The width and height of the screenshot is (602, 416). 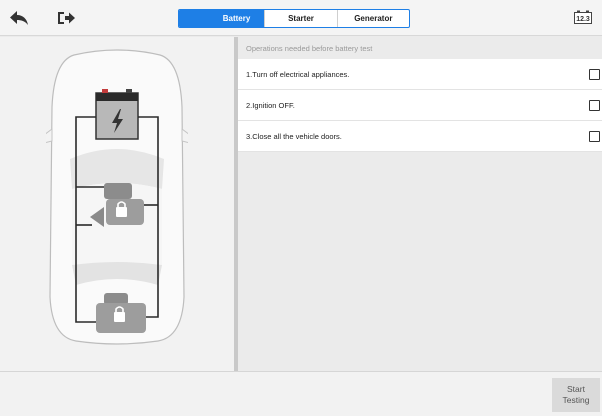 What do you see at coordinates (66, 18) in the screenshot?
I see `exit-icon` at bounding box center [66, 18].